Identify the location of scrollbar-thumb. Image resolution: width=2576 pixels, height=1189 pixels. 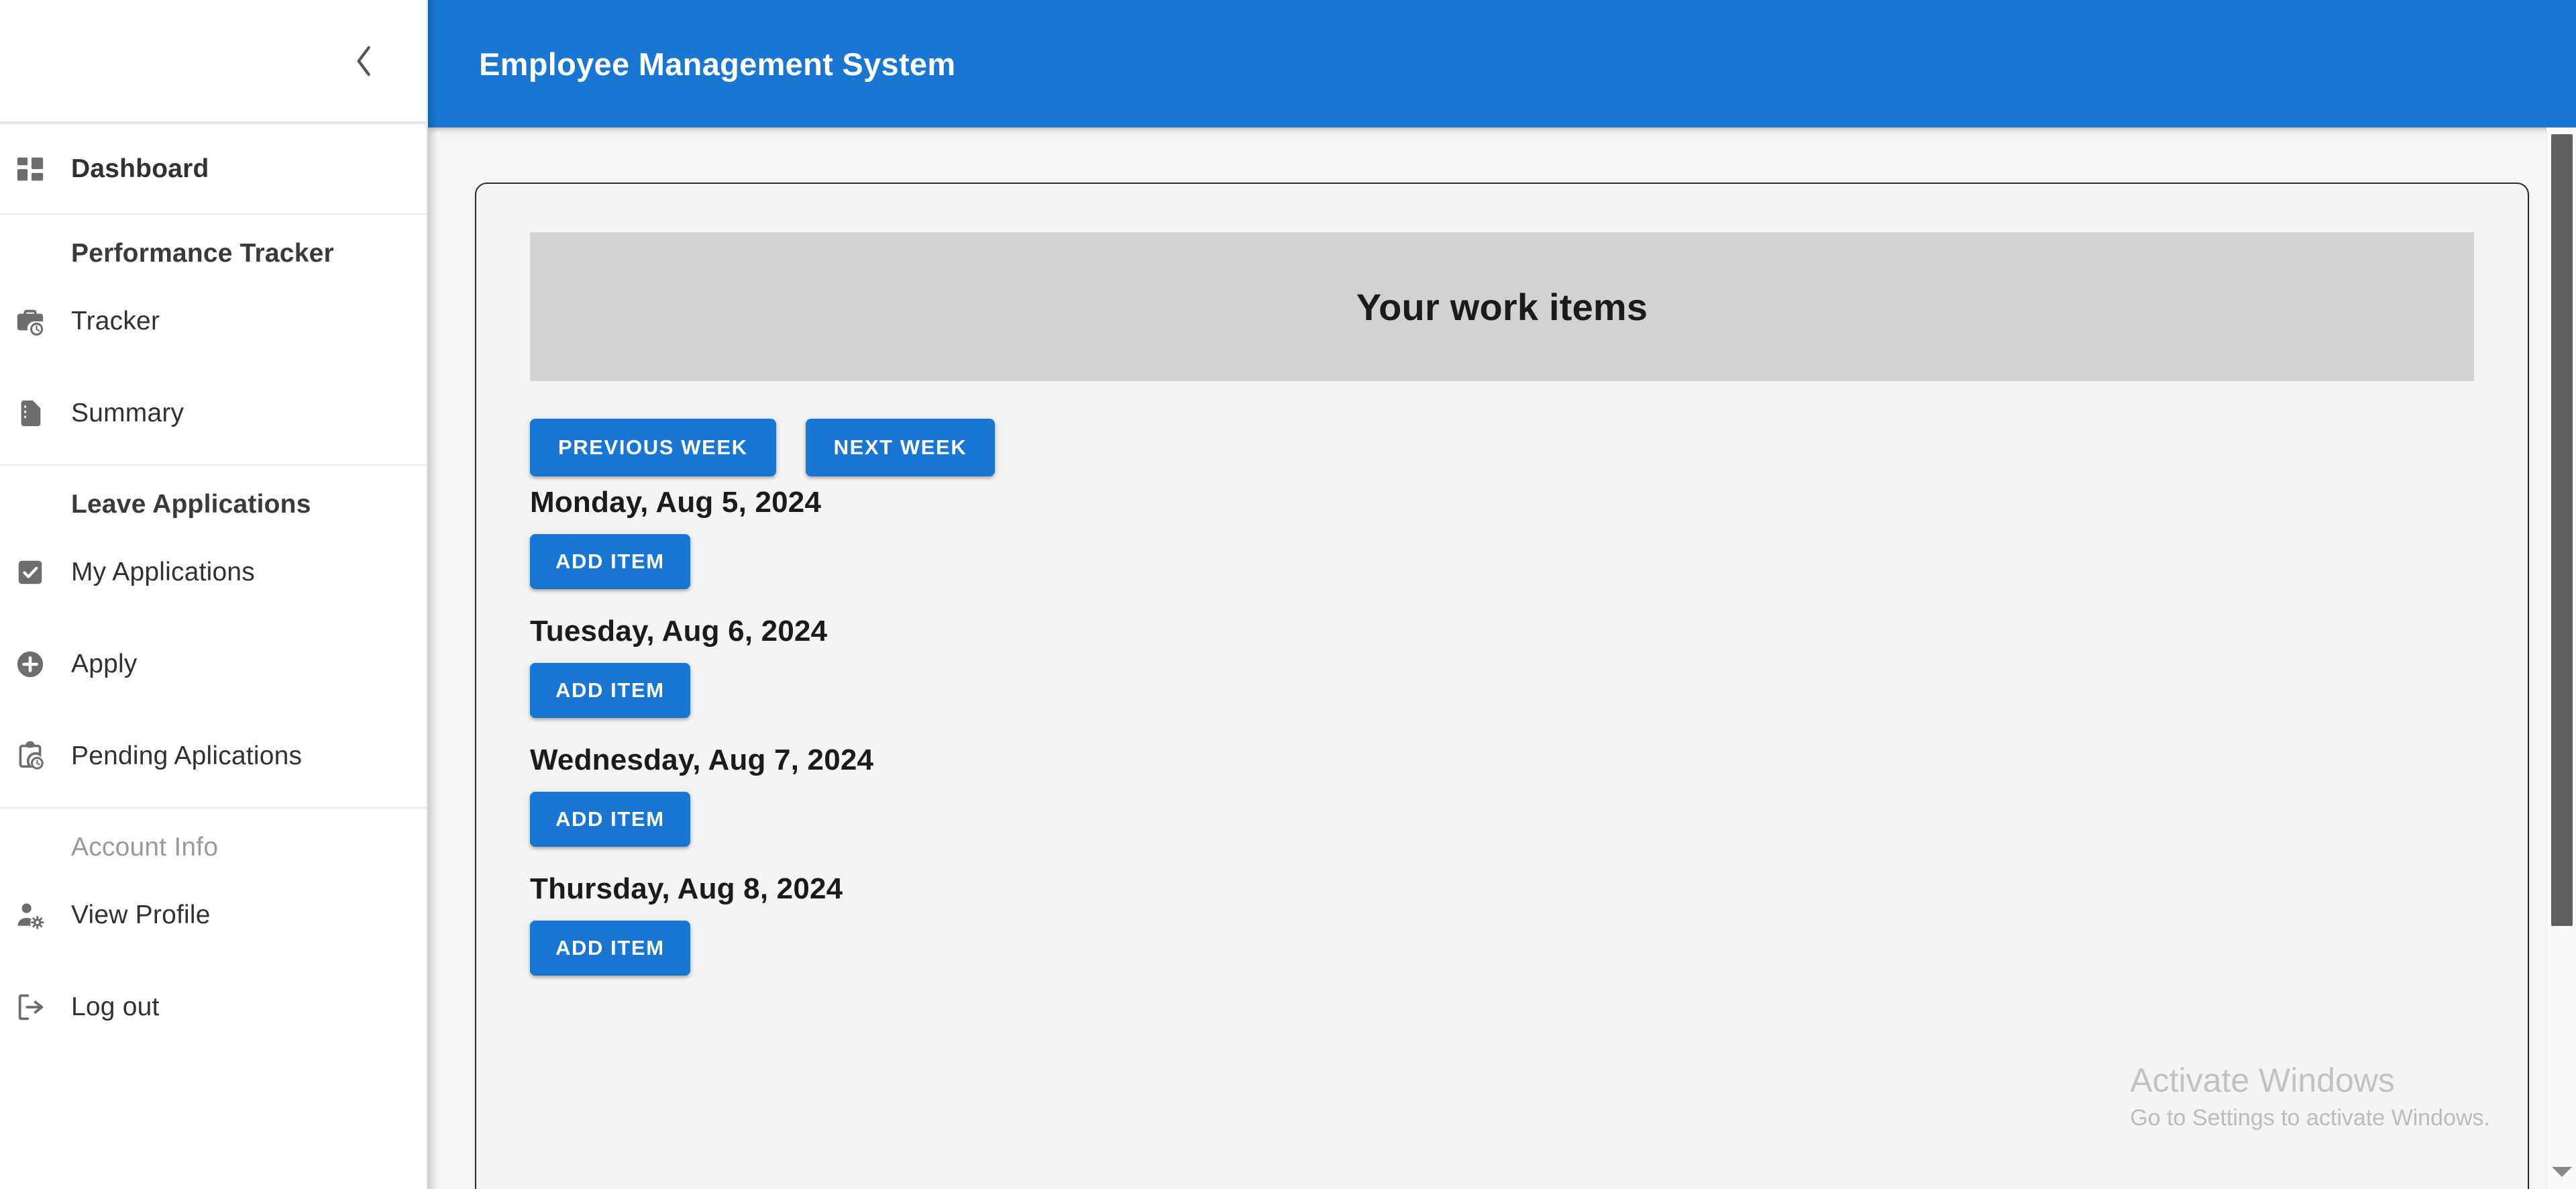
(2562, 530).